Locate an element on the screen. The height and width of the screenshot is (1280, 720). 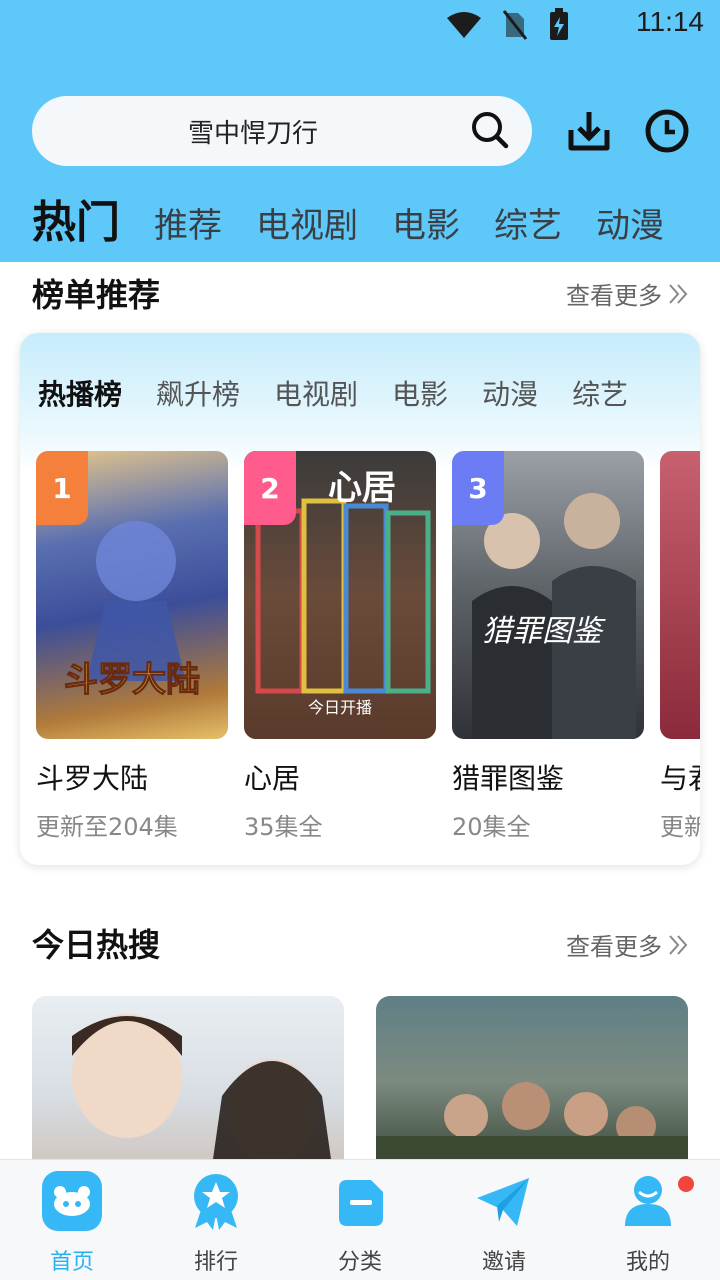
bottom-nav-label: 邀请 is located at coordinates (503, 1262).